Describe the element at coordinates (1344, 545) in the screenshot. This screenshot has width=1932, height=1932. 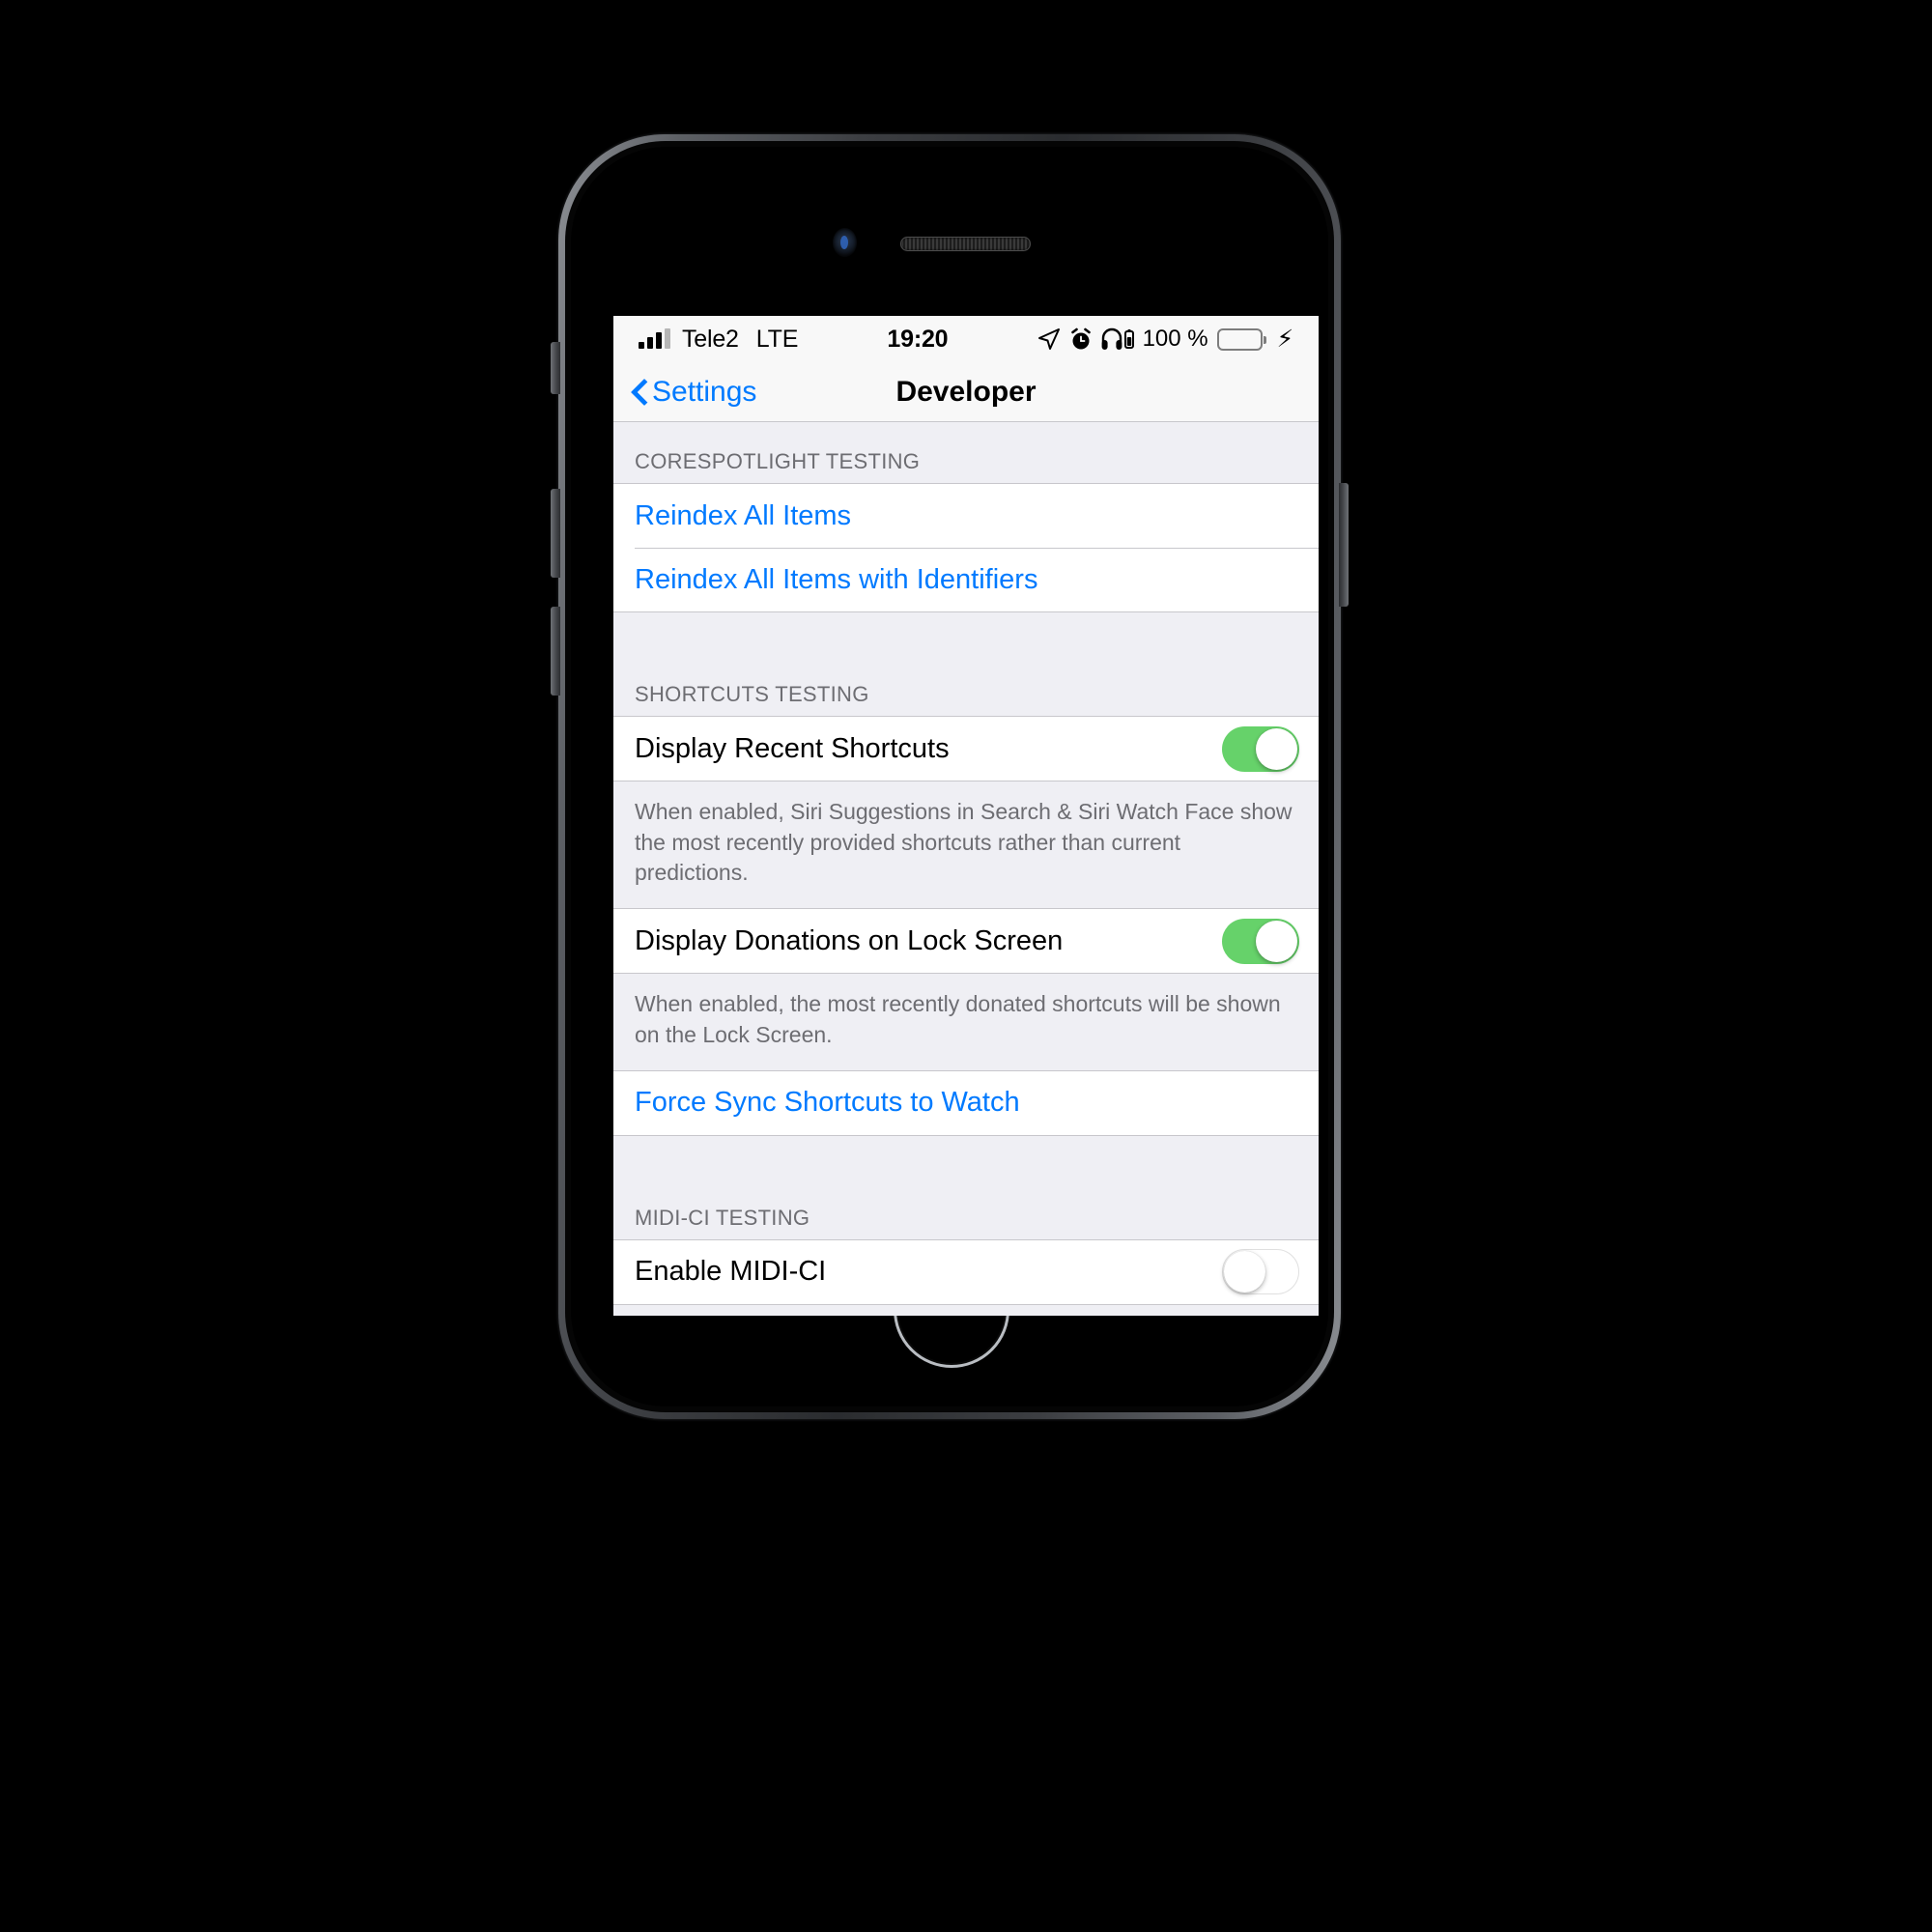
I see `power-button` at that location.